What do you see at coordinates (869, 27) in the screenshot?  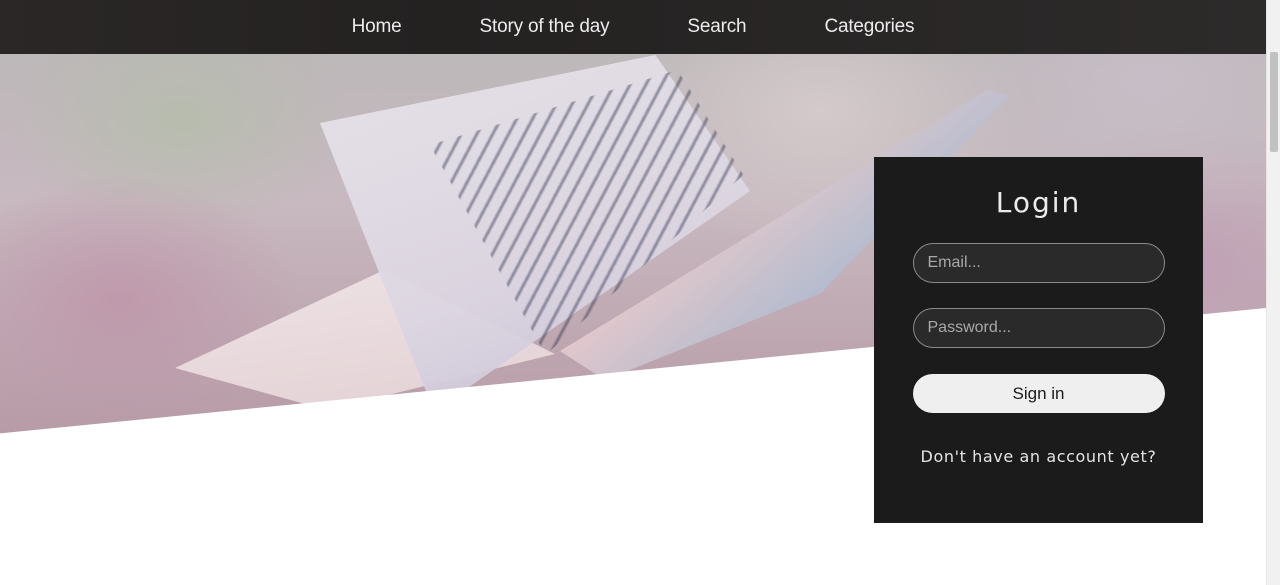 I see `nav-categories: Categories` at bounding box center [869, 27].